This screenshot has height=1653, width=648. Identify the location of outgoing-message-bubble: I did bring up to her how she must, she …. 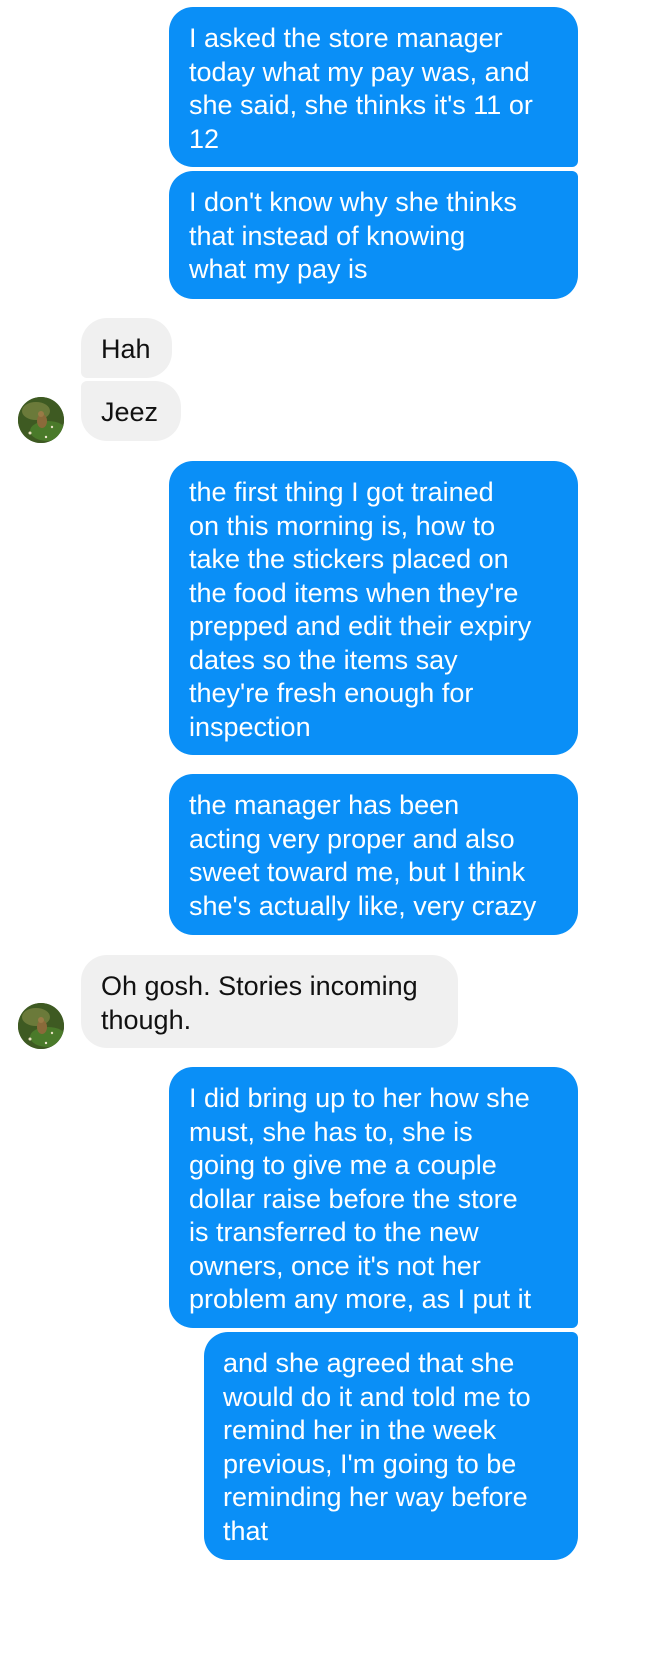
(373, 1197).